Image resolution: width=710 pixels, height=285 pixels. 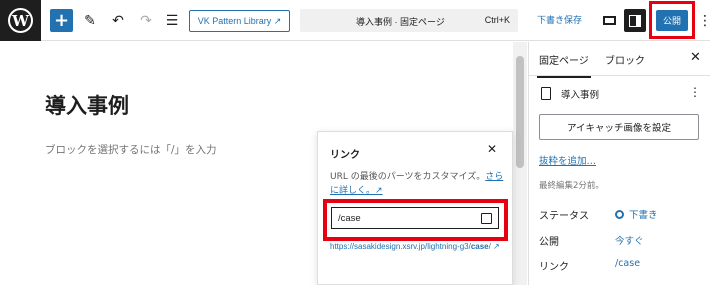 What do you see at coordinates (345, 155) in the screenshot?
I see `popover-title: リンク` at bounding box center [345, 155].